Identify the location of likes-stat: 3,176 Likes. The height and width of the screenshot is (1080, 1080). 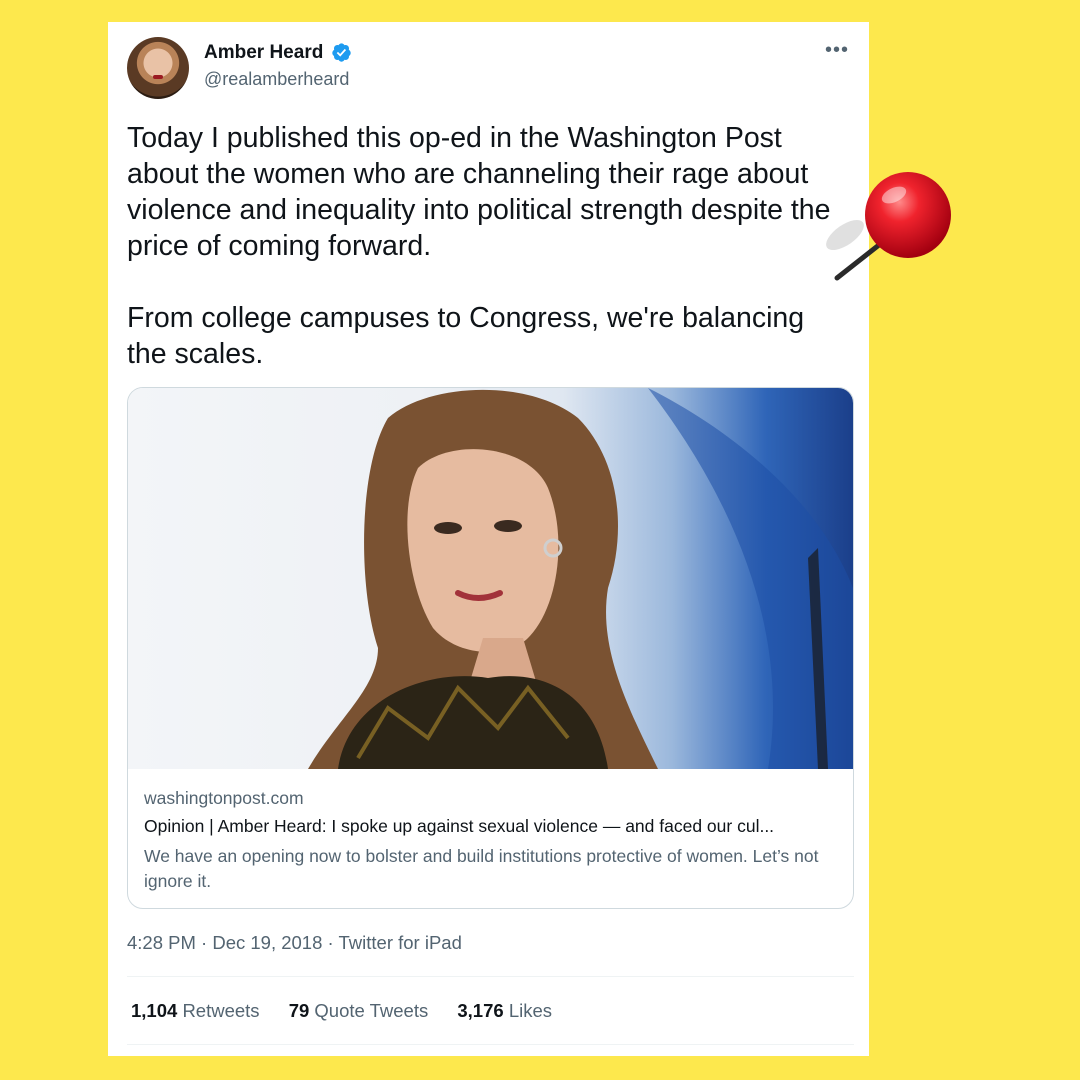
(504, 1011).